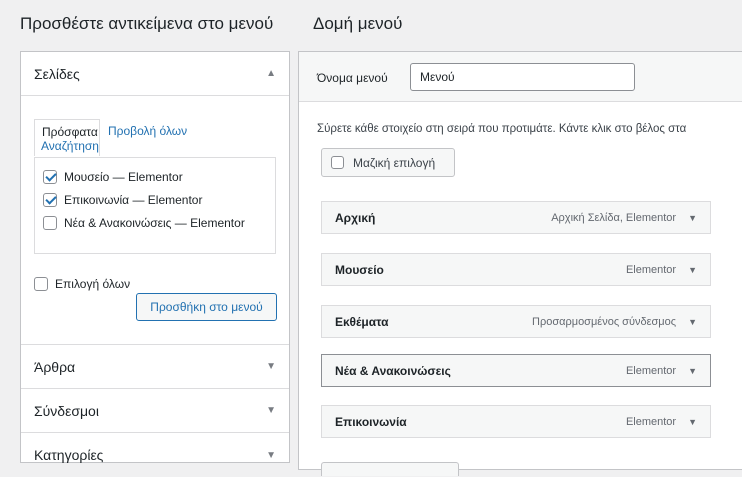 The image size is (742, 477). I want to click on menu-item-title: Μουσείο, so click(359, 269).